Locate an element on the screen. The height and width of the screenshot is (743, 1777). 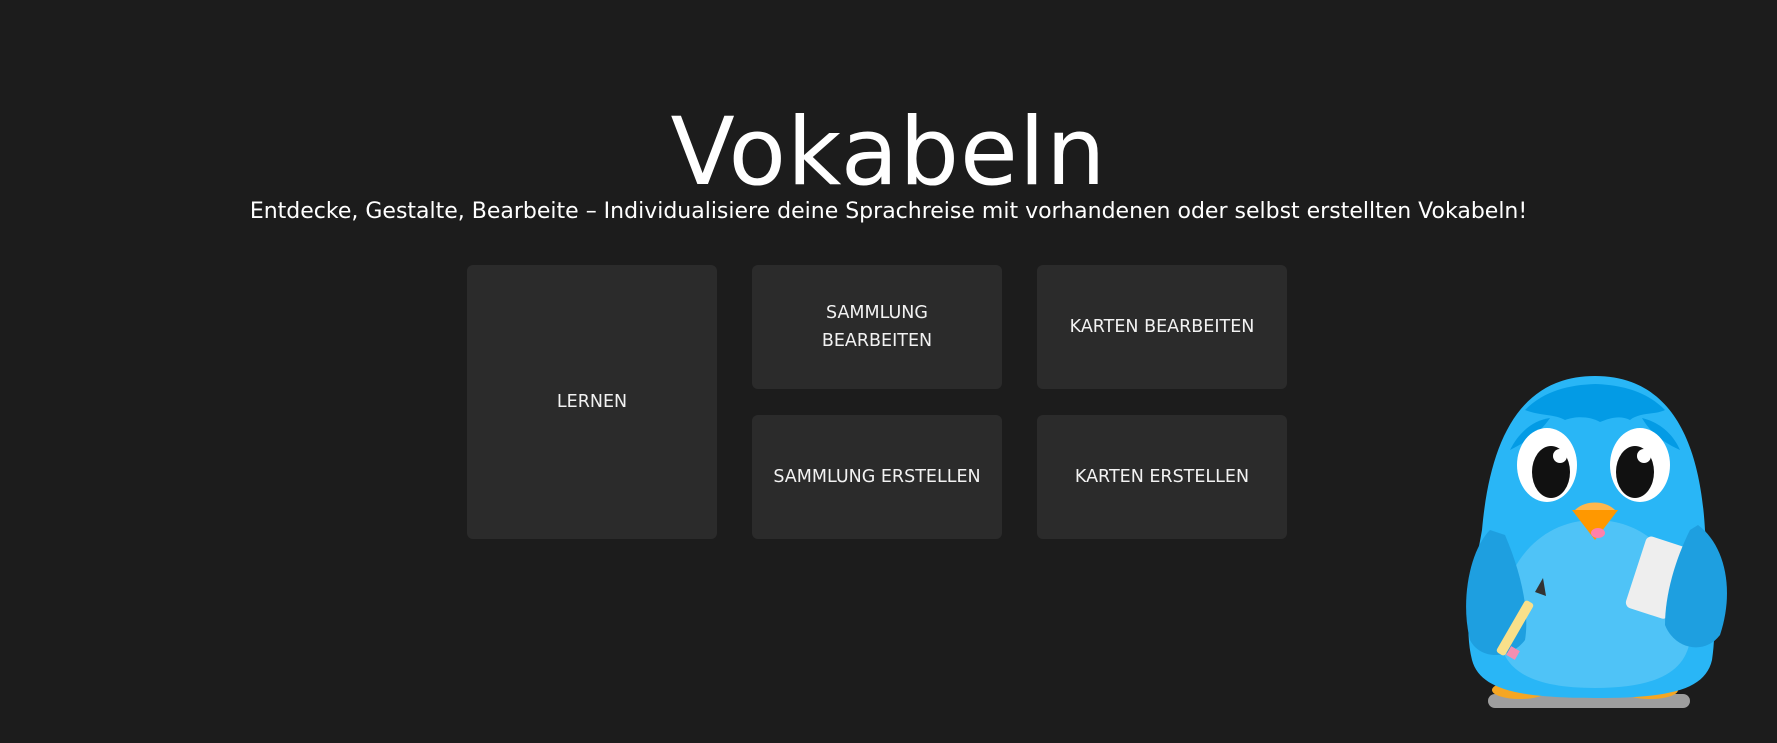
edit-cards-button-label: KARTEN BEARBEITEN is located at coordinates (1162, 327).